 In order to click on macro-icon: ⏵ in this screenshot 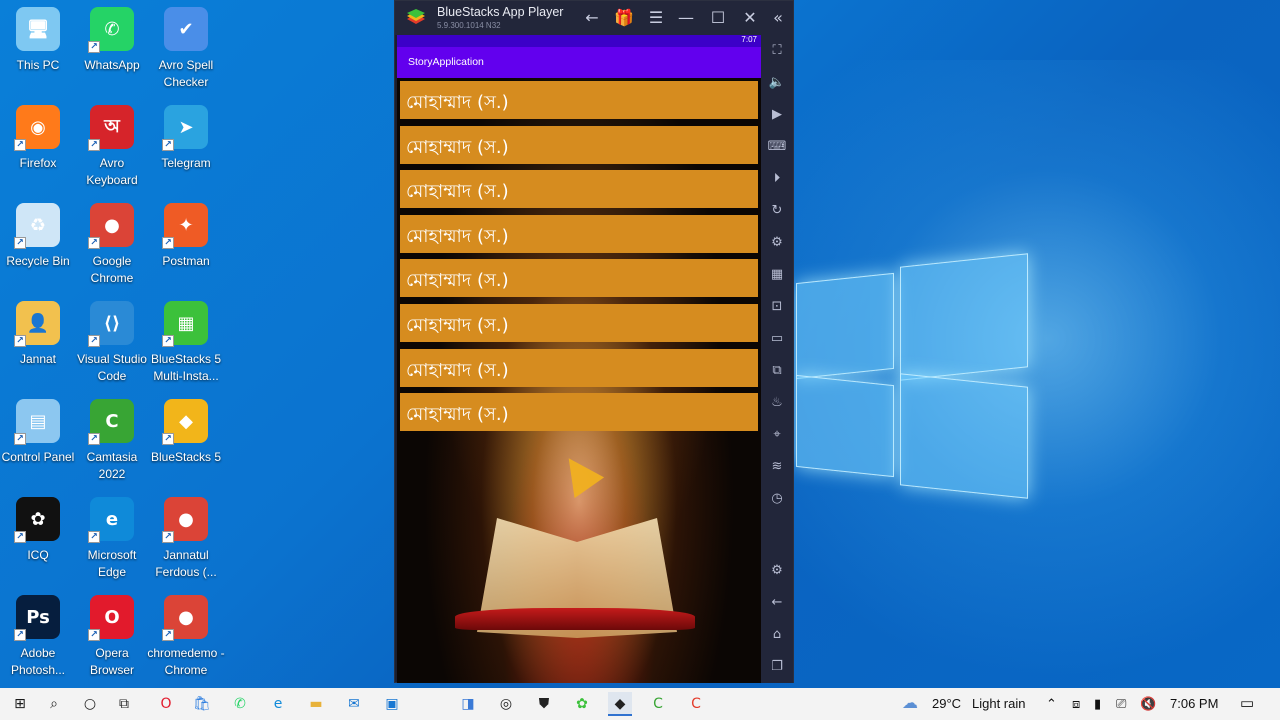, I will do `click(777, 179)`.